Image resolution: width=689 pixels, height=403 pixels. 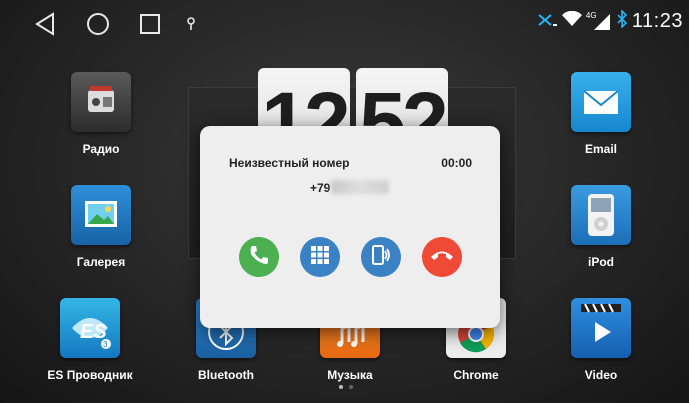 What do you see at coordinates (150, 24) in the screenshot?
I see `recents-icon` at bounding box center [150, 24].